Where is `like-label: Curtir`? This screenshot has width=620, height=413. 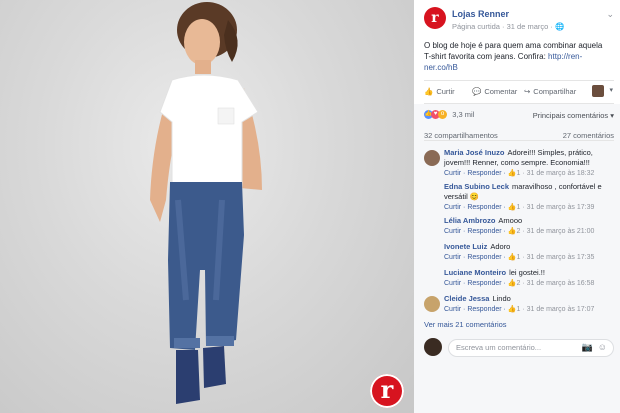 like-label: Curtir is located at coordinates (445, 91).